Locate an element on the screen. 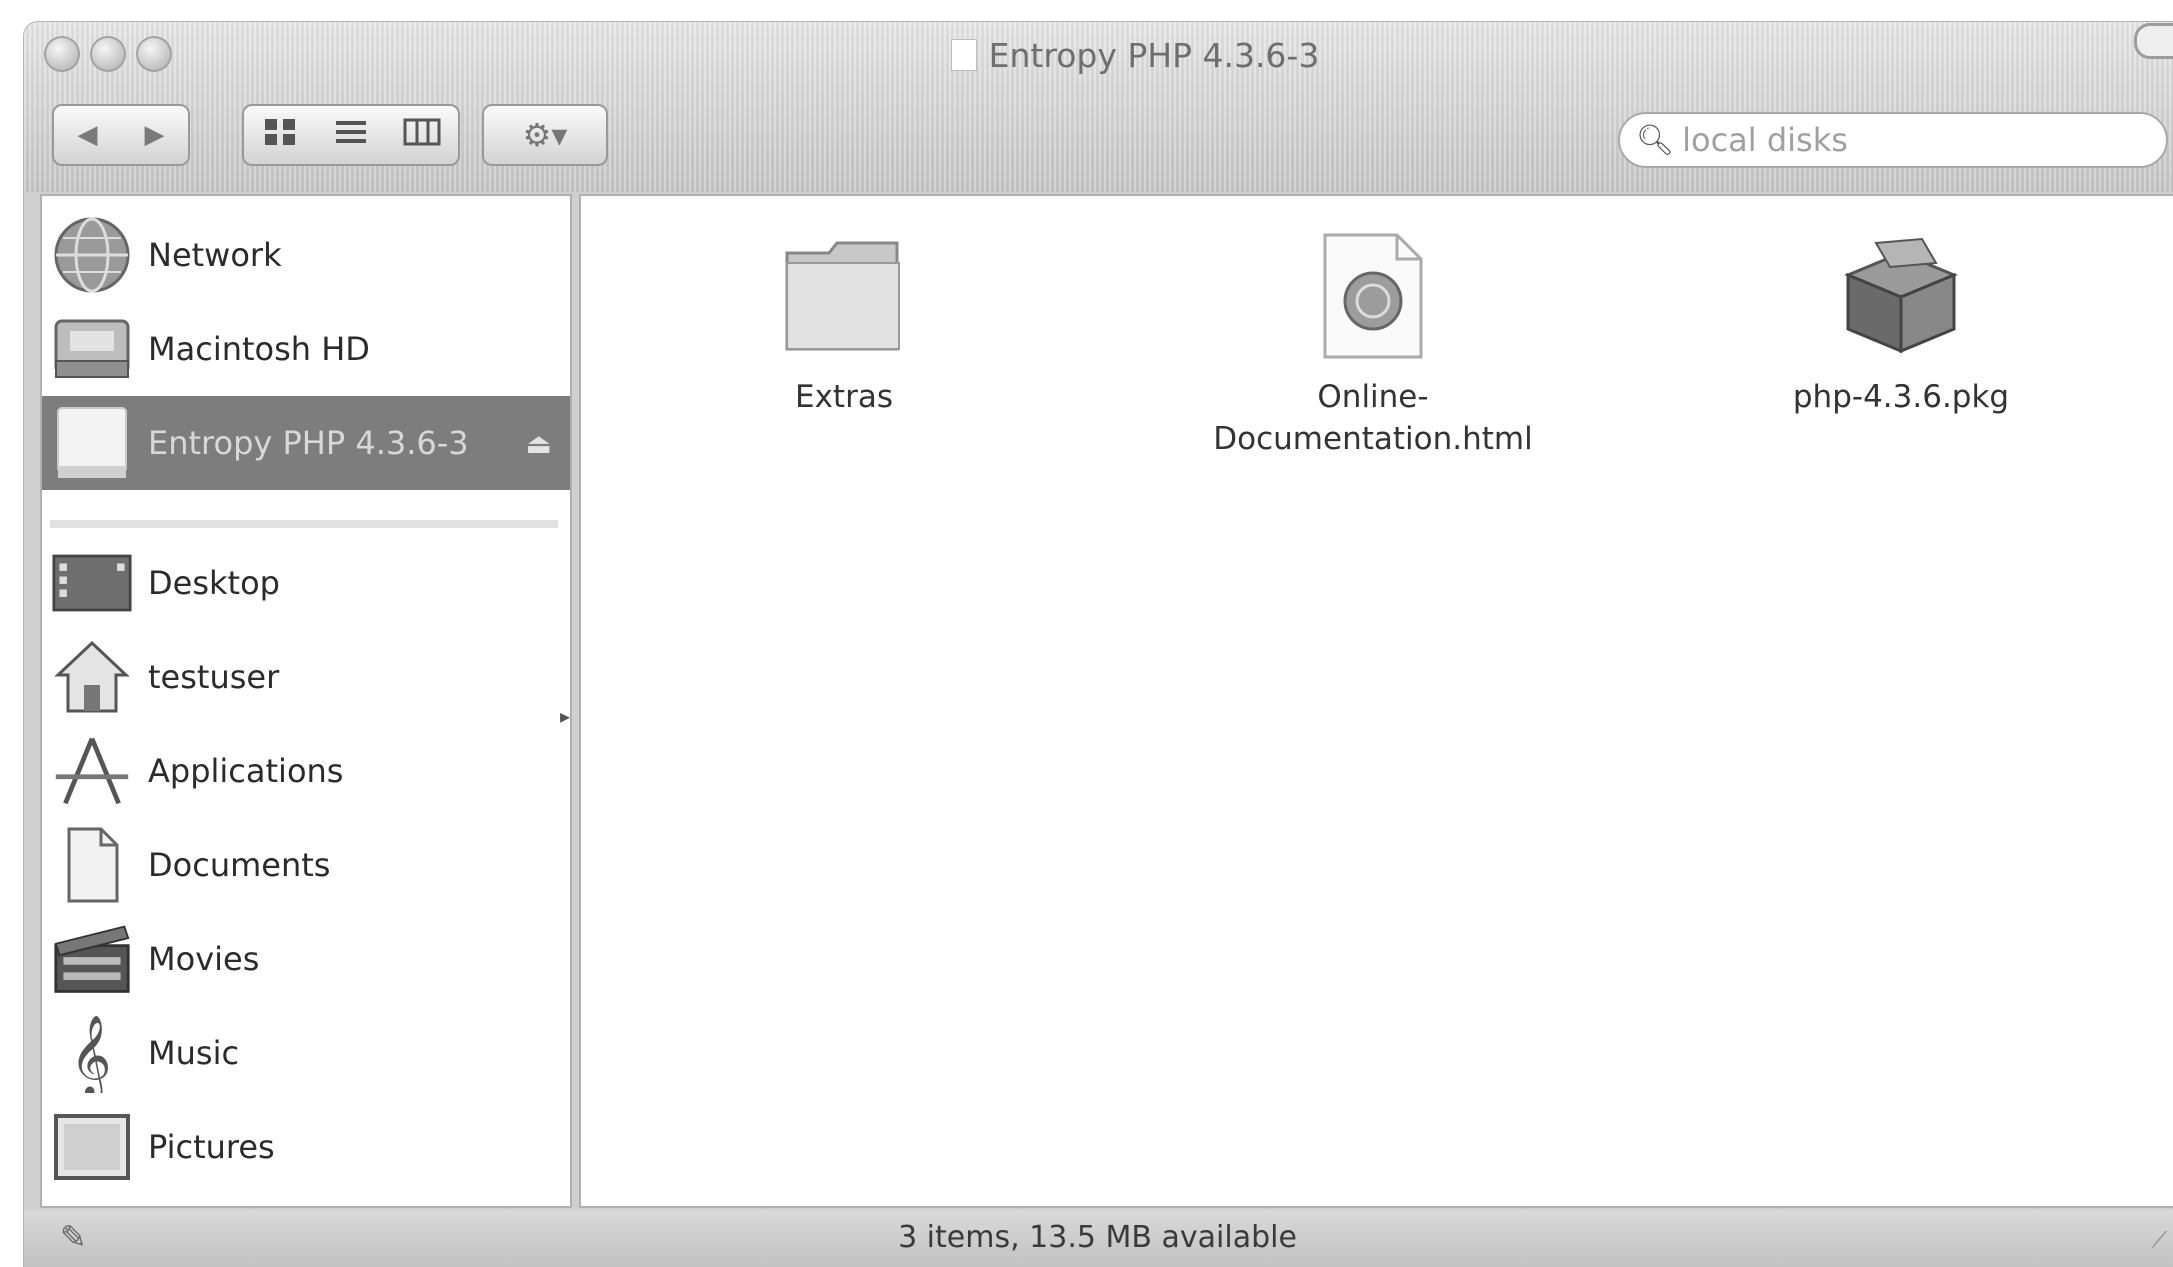 The height and width of the screenshot is (1267, 2173). search-icon: 🔍︎ is located at coordinates (1655, 140).